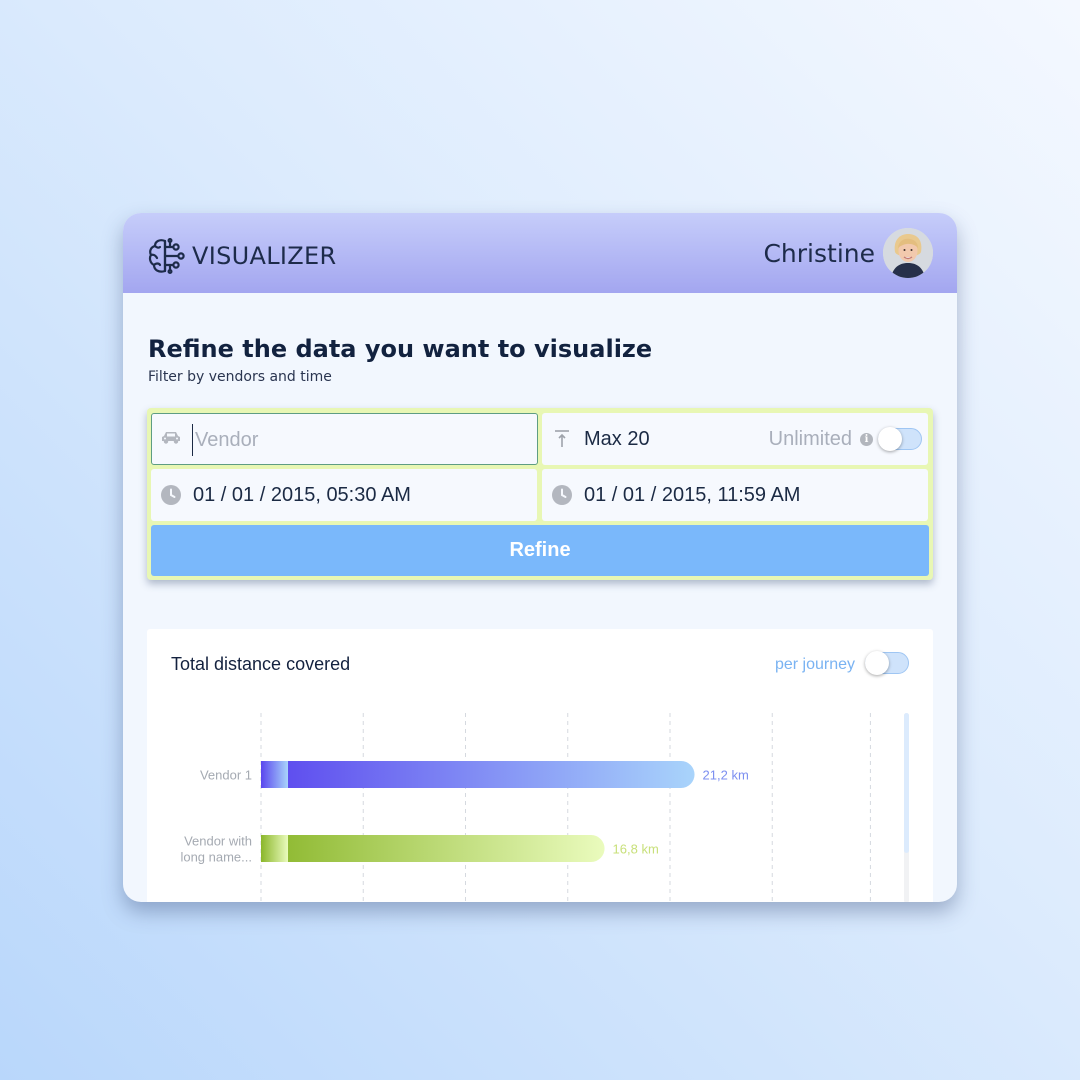 The image size is (1080, 1080). What do you see at coordinates (692, 494) in the screenshot?
I see `end-datetime-value: 01 / 01 / 2015, 11:59 AM` at bounding box center [692, 494].